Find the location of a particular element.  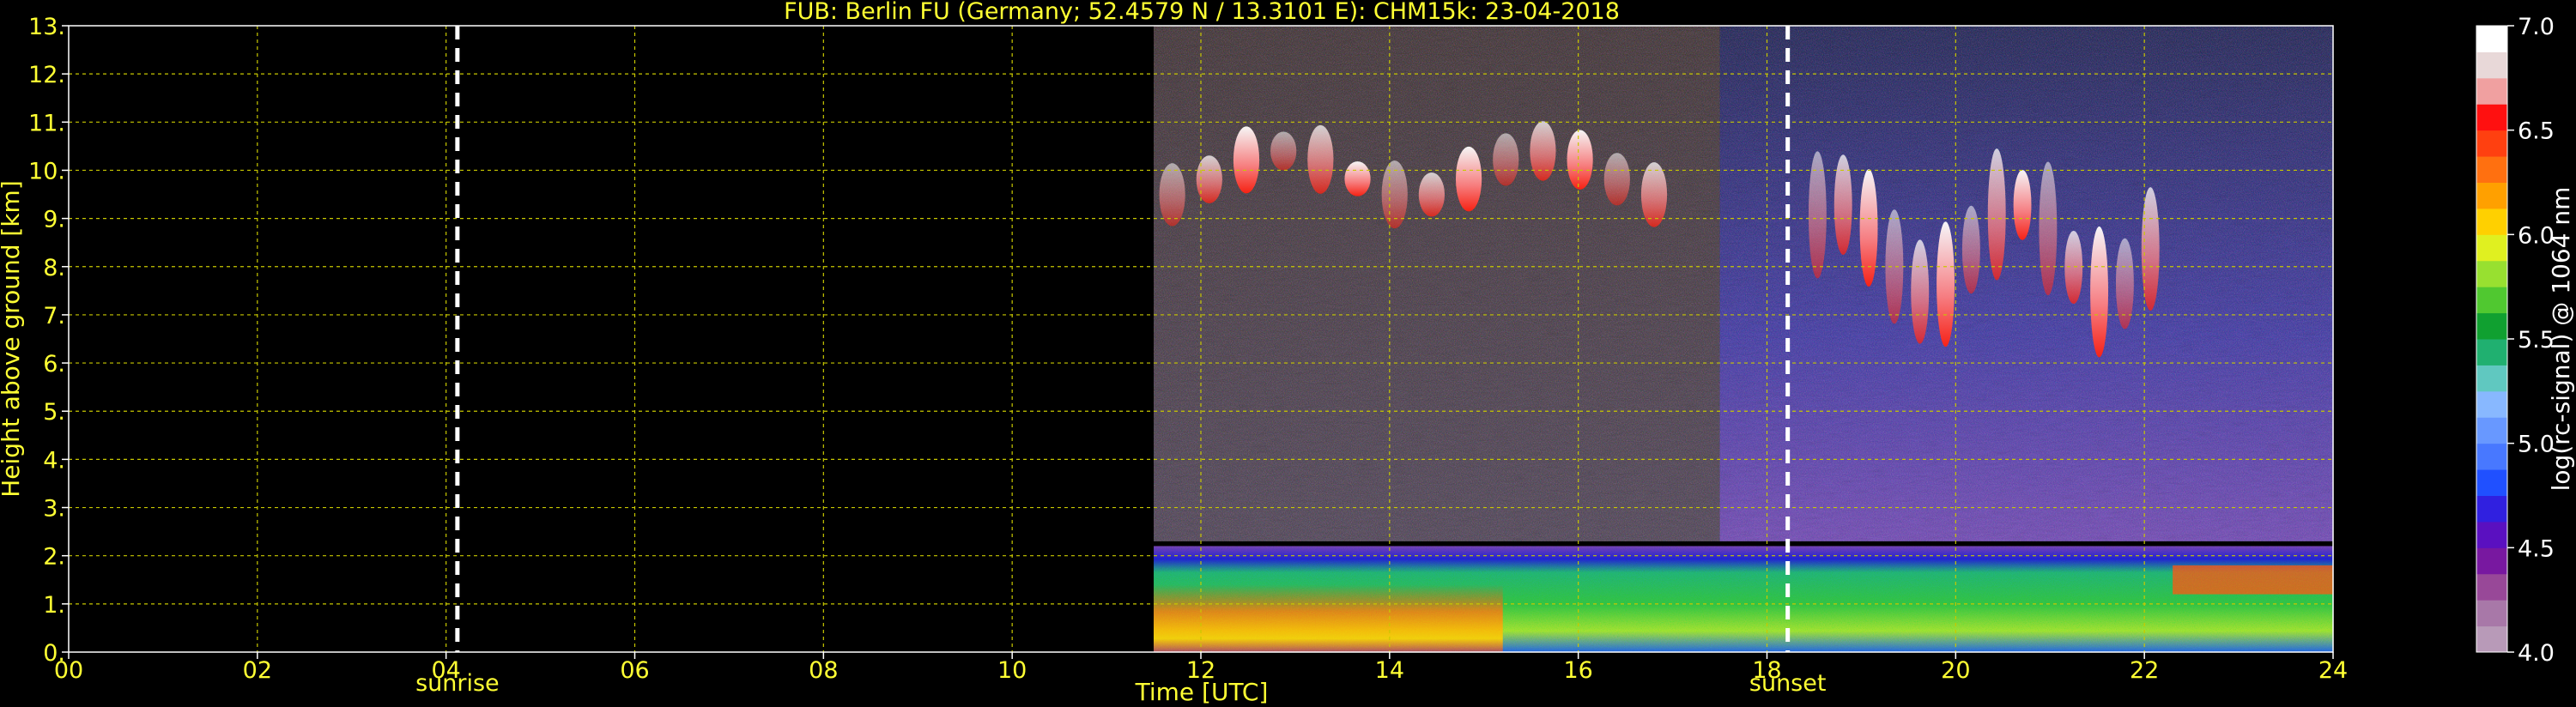

y-tick-label: 3. is located at coordinates (54, 509).